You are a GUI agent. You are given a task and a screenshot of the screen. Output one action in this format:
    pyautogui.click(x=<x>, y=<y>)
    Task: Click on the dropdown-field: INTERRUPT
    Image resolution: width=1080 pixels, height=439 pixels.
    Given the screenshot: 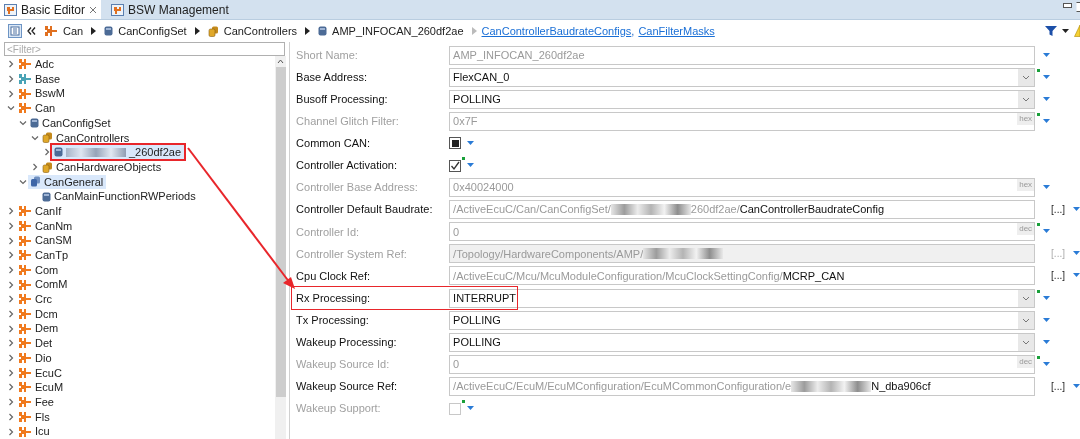 What is the action you would take?
    pyautogui.click(x=742, y=298)
    